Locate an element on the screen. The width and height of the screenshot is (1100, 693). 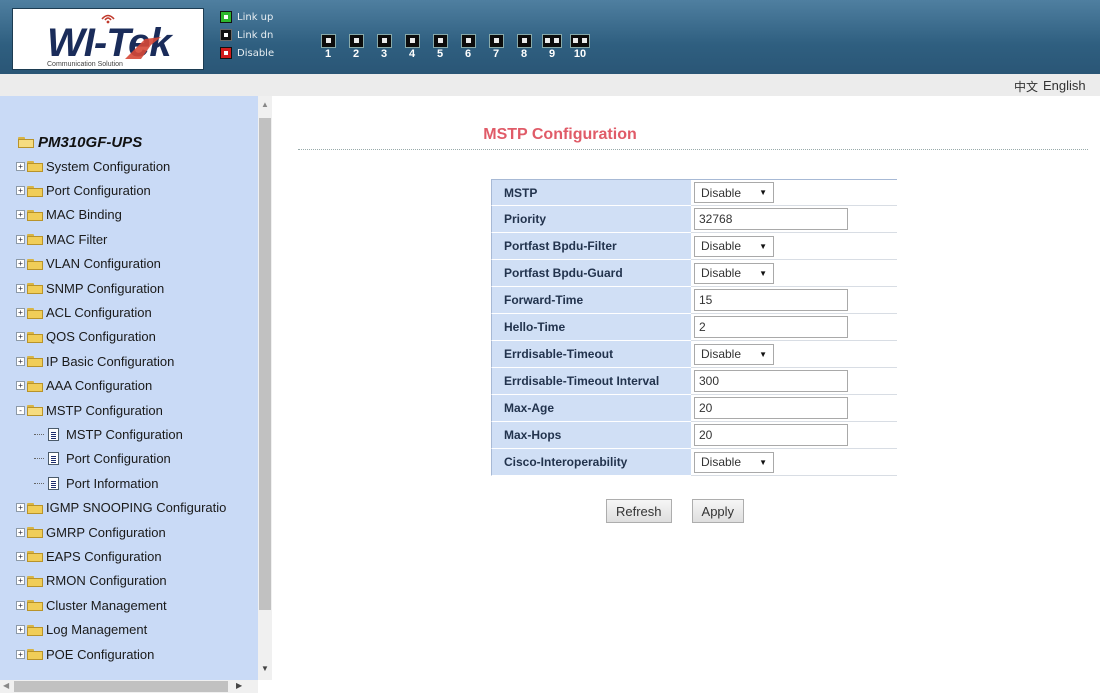
sidebar-item-cluster-management: + Cluster Management is located at coordinates (121, 605).